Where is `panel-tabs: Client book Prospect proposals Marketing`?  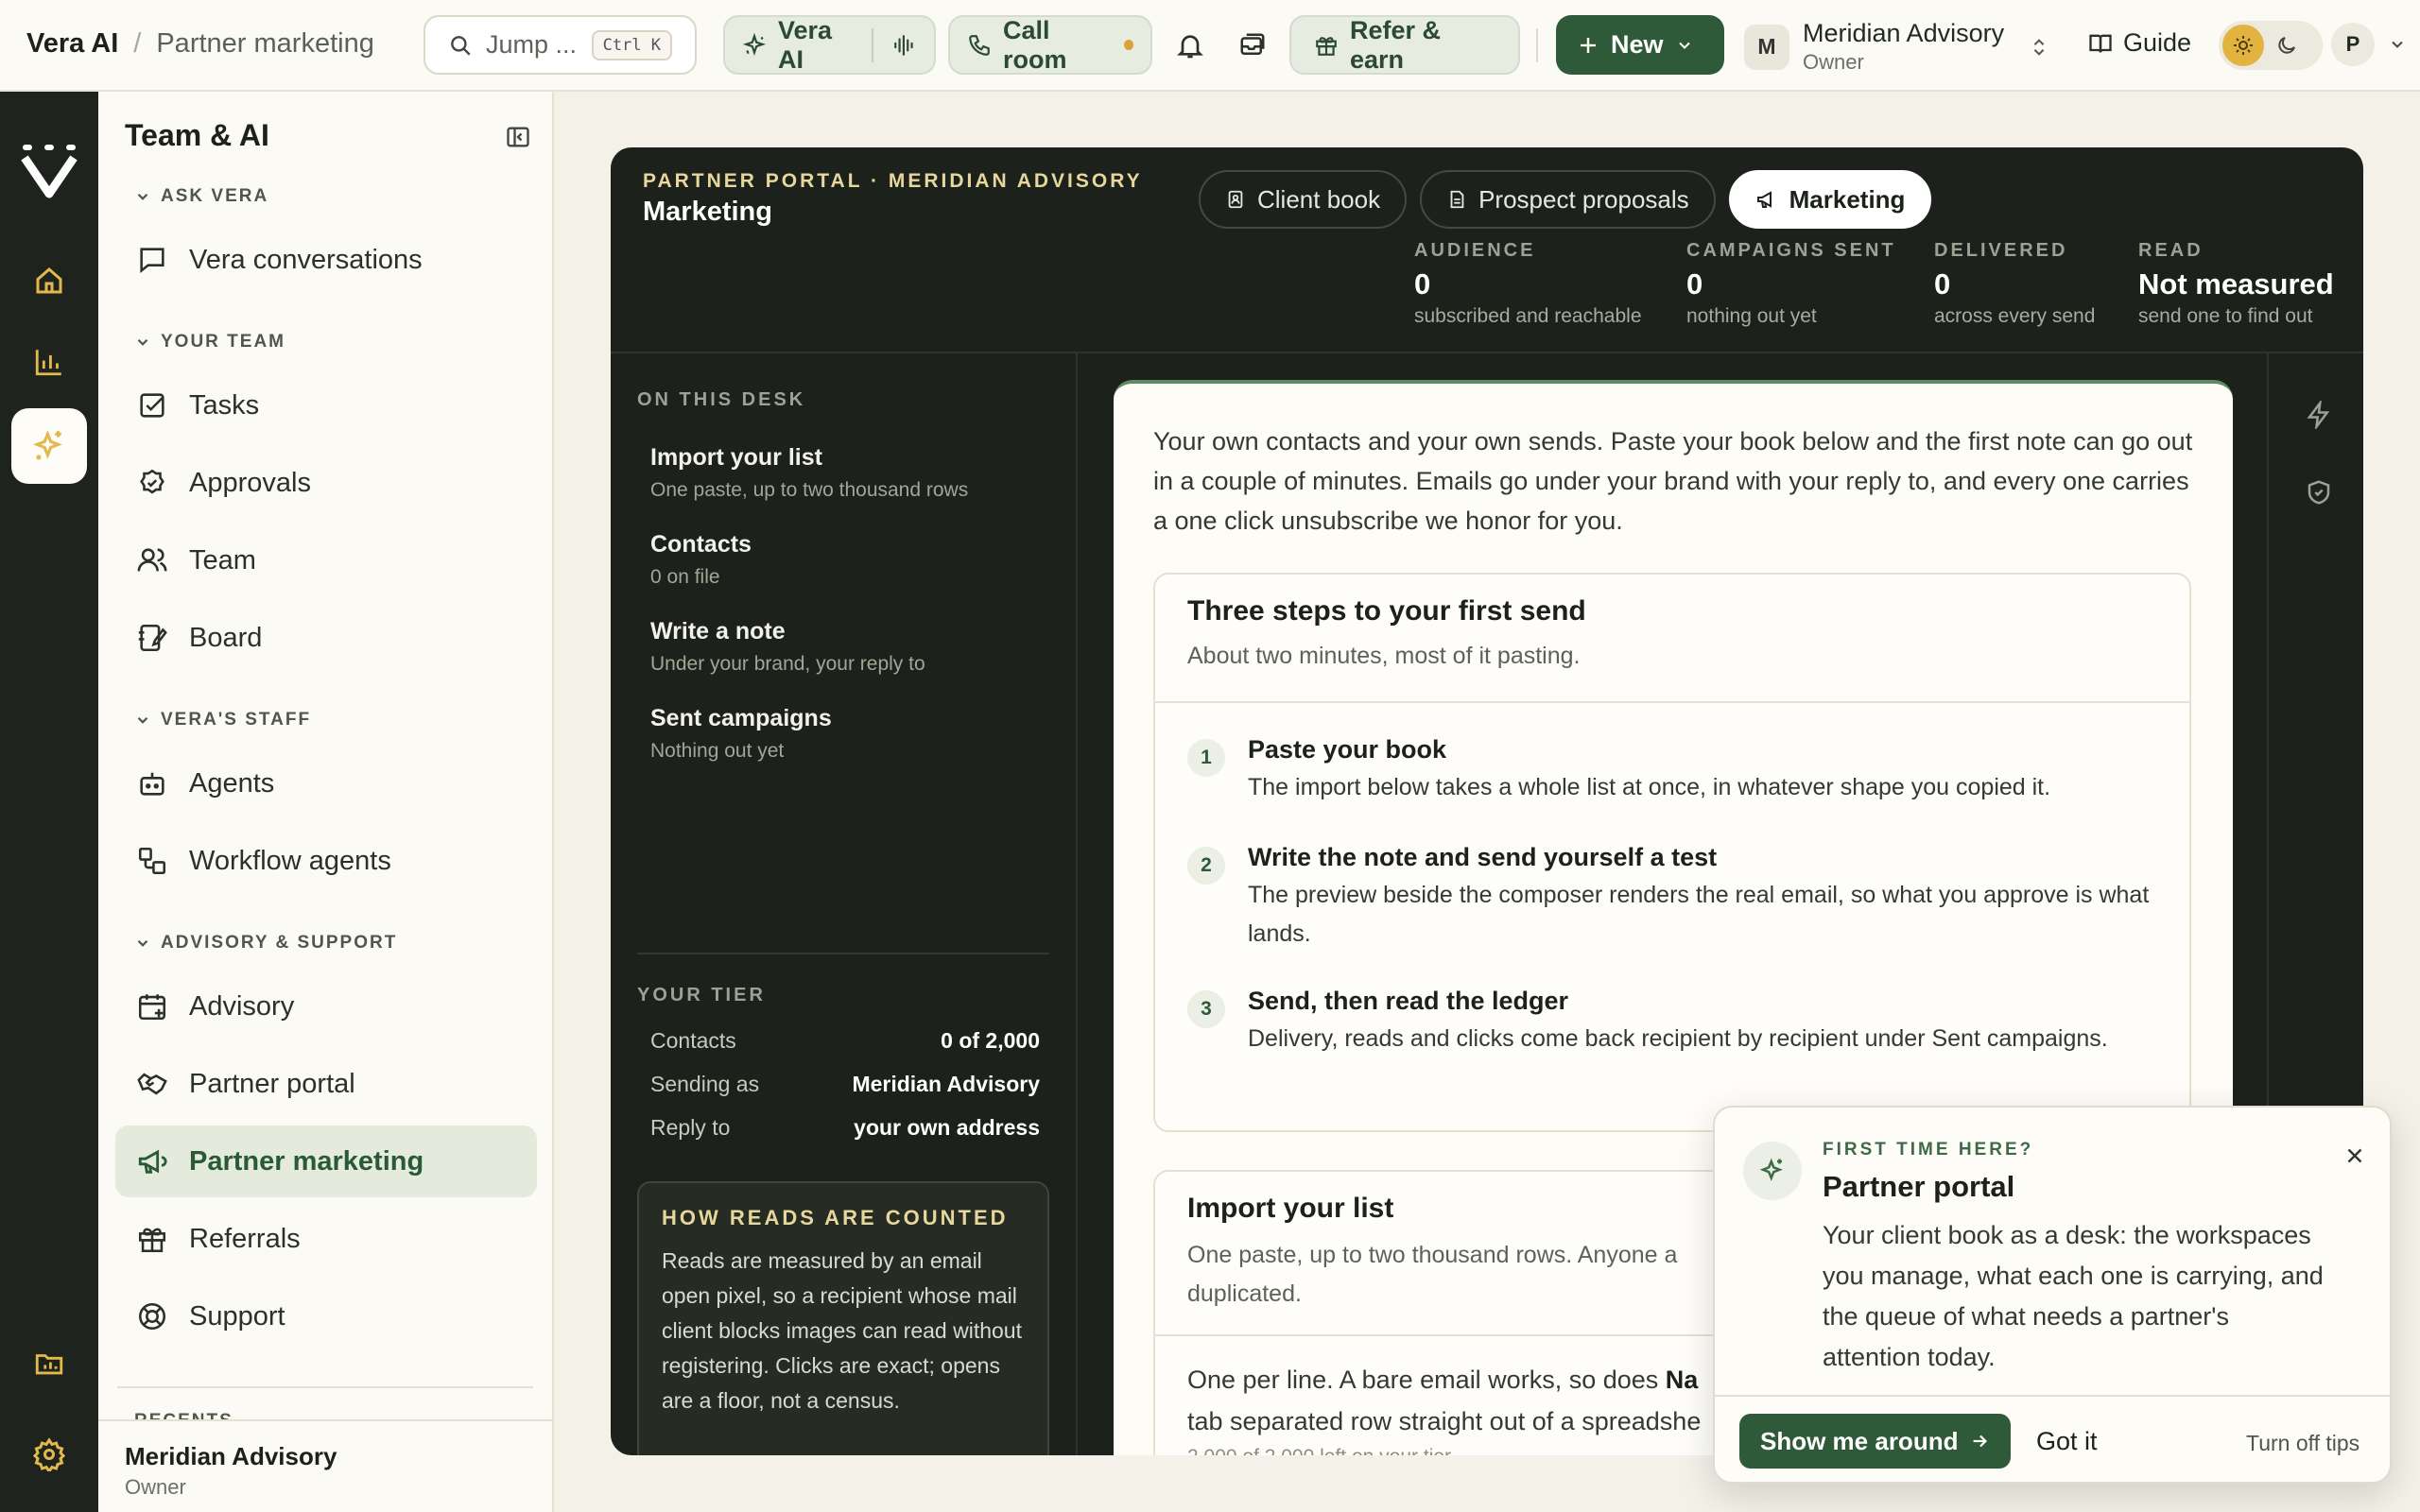
panel-tabs: Client book Prospect proposals Marketing is located at coordinates (1566, 199).